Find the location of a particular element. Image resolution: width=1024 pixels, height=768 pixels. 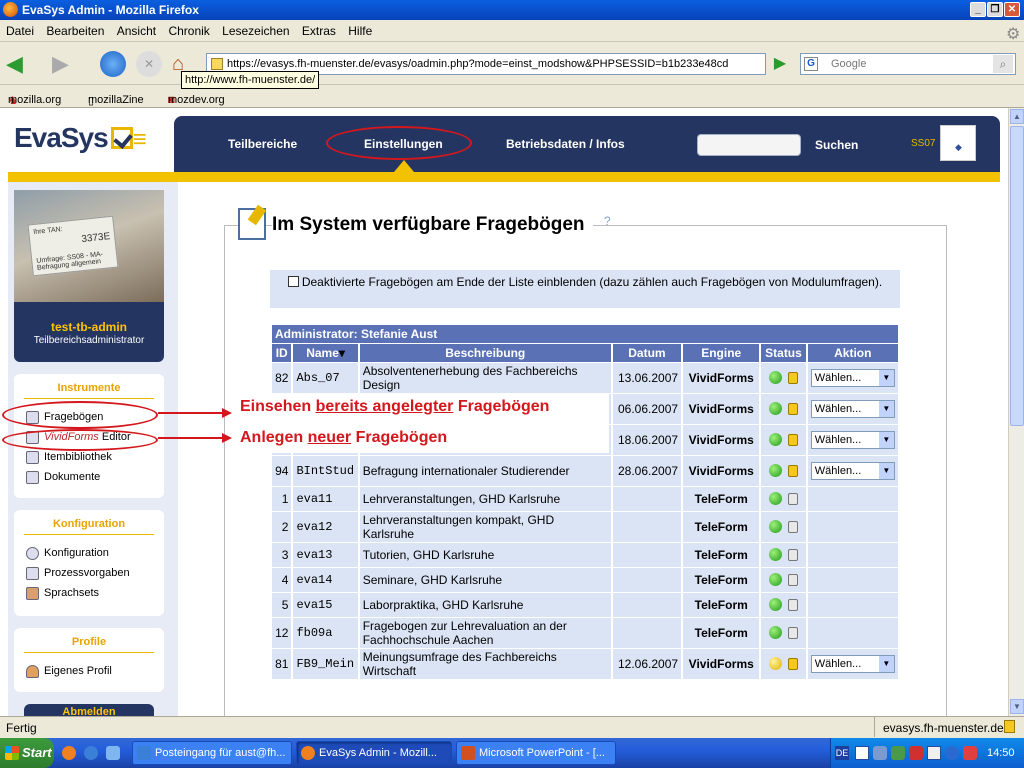

search-icon: ⌕ is located at coordinates (1003, 64).